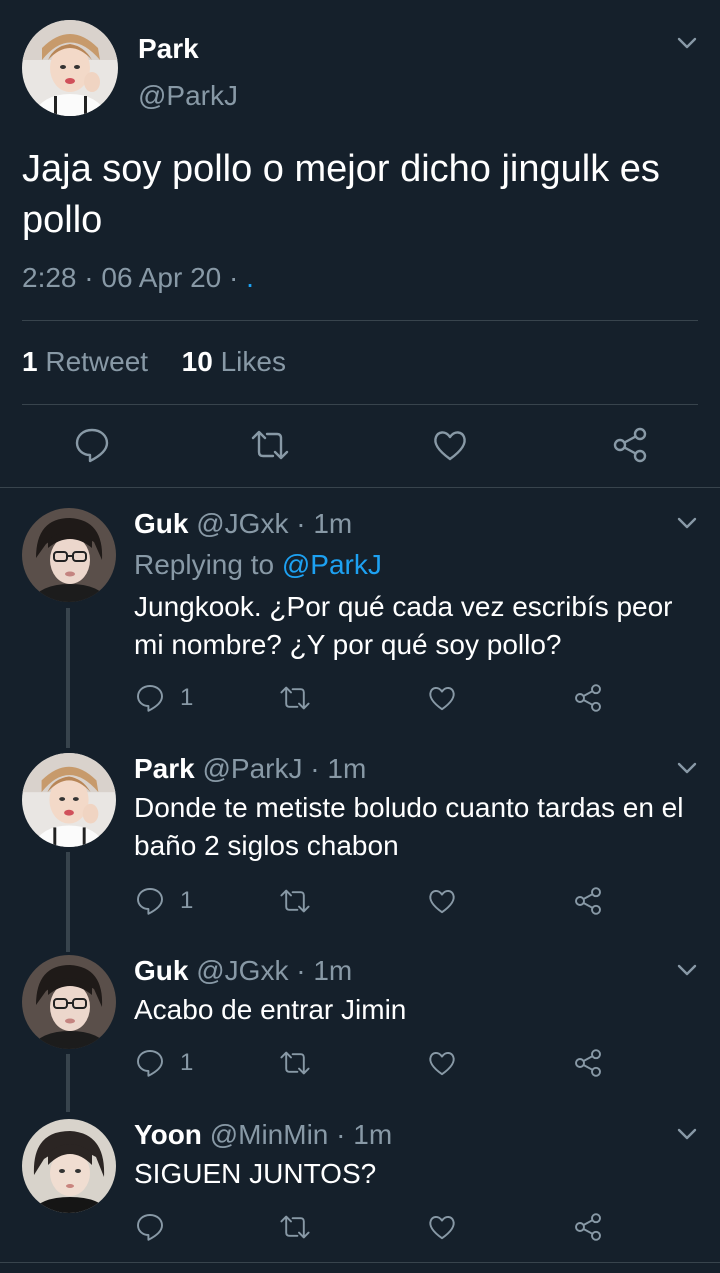 The image size is (720, 1273). What do you see at coordinates (134, 277) in the screenshot?
I see `tweet-timestamp: 2:28 · 06 Apr 20 ·` at bounding box center [134, 277].